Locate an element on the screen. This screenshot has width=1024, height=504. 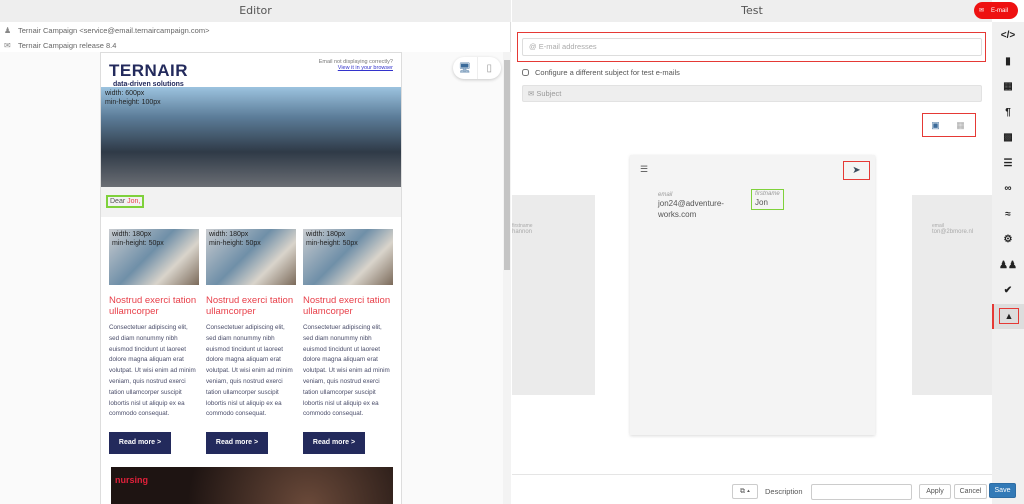
mobile-icon: ▯ is located at coordinates (489, 68).